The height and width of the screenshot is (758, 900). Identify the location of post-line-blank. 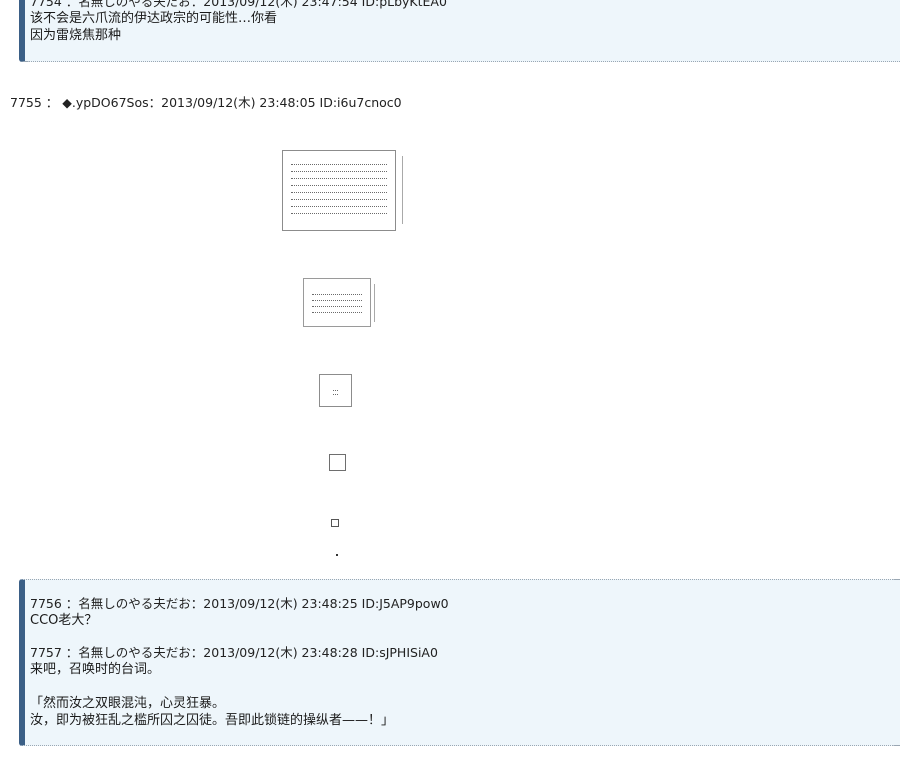
(234, 686).